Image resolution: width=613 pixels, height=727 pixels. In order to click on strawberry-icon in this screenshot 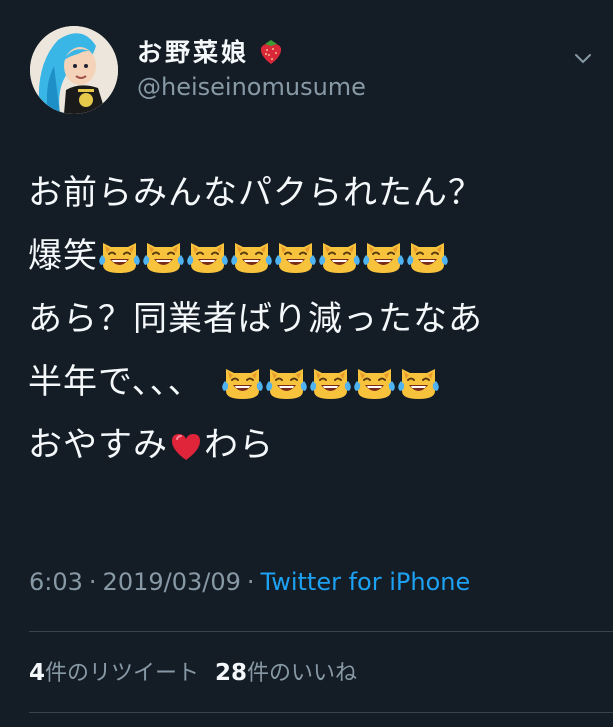, I will do `click(271, 53)`.